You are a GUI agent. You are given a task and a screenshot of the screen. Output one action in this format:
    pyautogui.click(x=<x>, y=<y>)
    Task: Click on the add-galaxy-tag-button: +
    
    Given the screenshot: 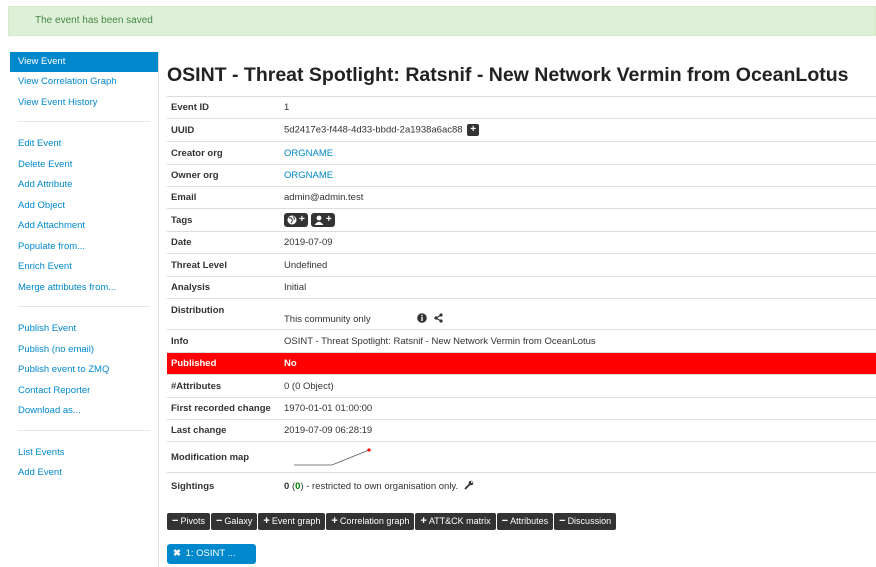 What is the action you would take?
    pyautogui.click(x=296, y=219)
    